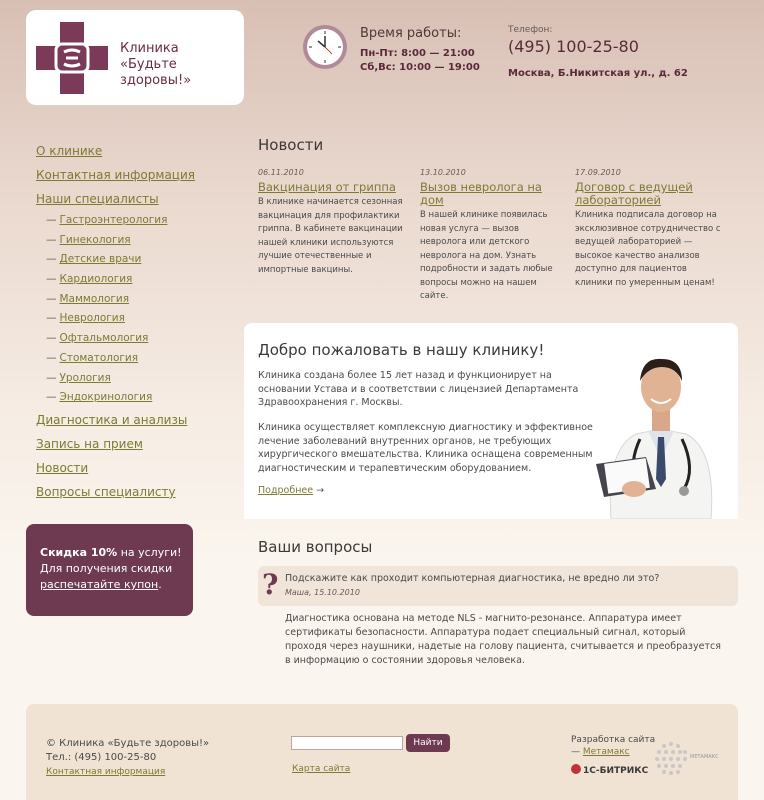  Describe the element at coordinates (136, 444) in the screenshot. I see `sidebar-item-appointment: Запись на прием` at that location.